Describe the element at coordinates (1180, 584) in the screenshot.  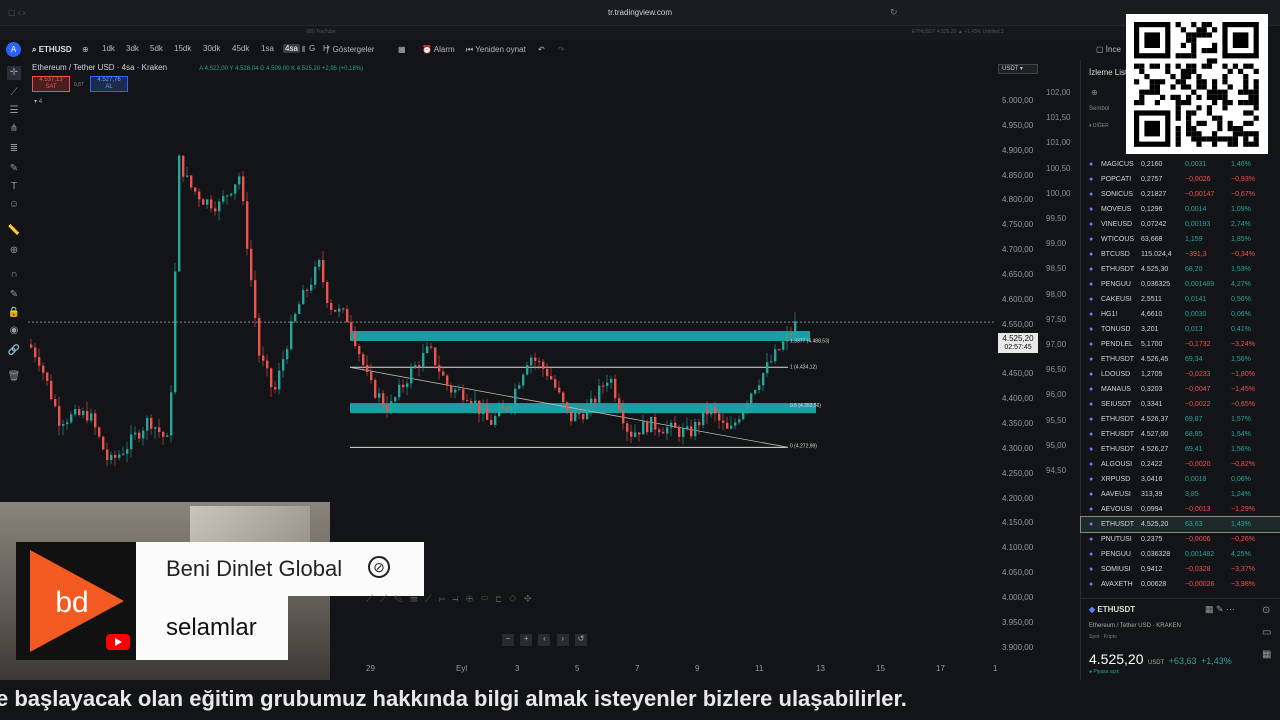
I see `watchlist-row: ● AVAXETH 0,00628 −0,00026 −3,98%` at that location.